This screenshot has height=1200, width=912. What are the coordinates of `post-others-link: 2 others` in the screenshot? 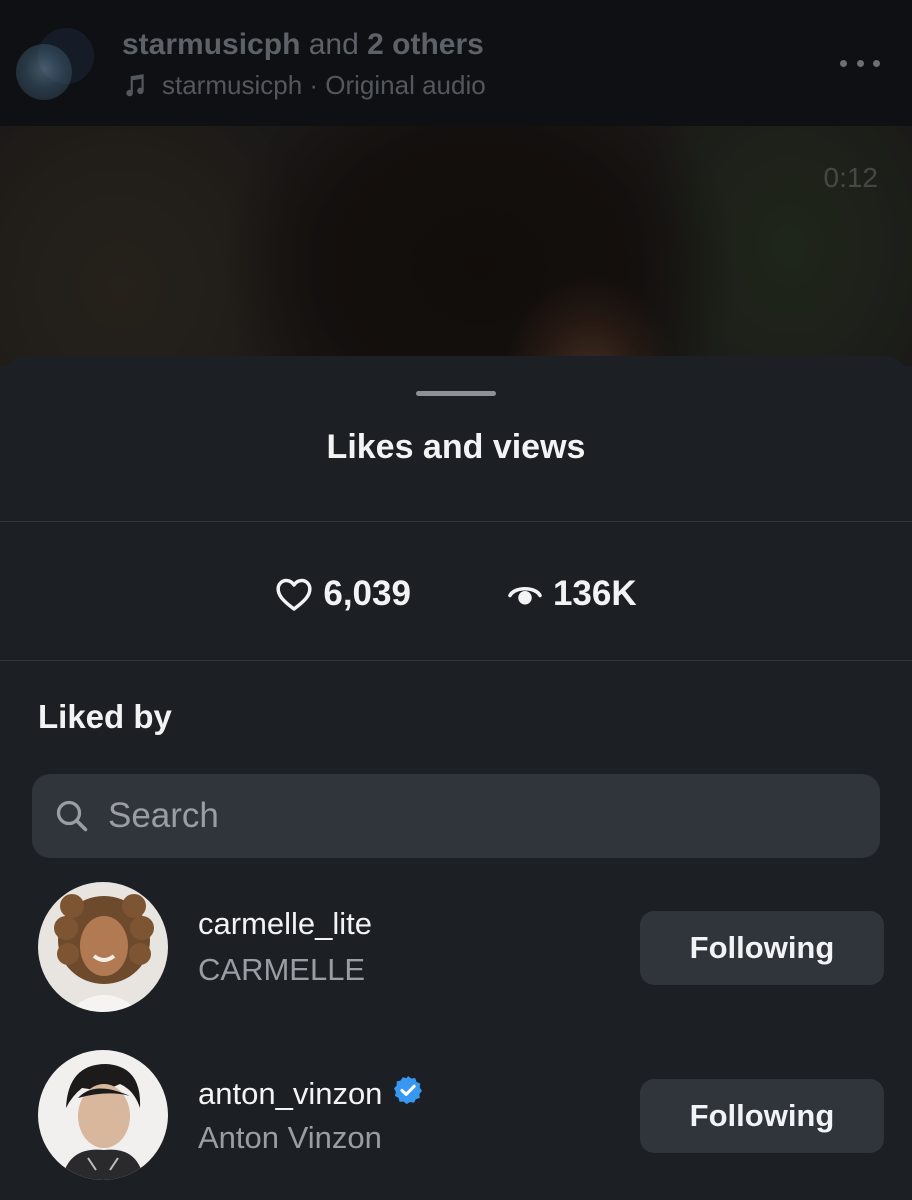 It's located at (425, 44).